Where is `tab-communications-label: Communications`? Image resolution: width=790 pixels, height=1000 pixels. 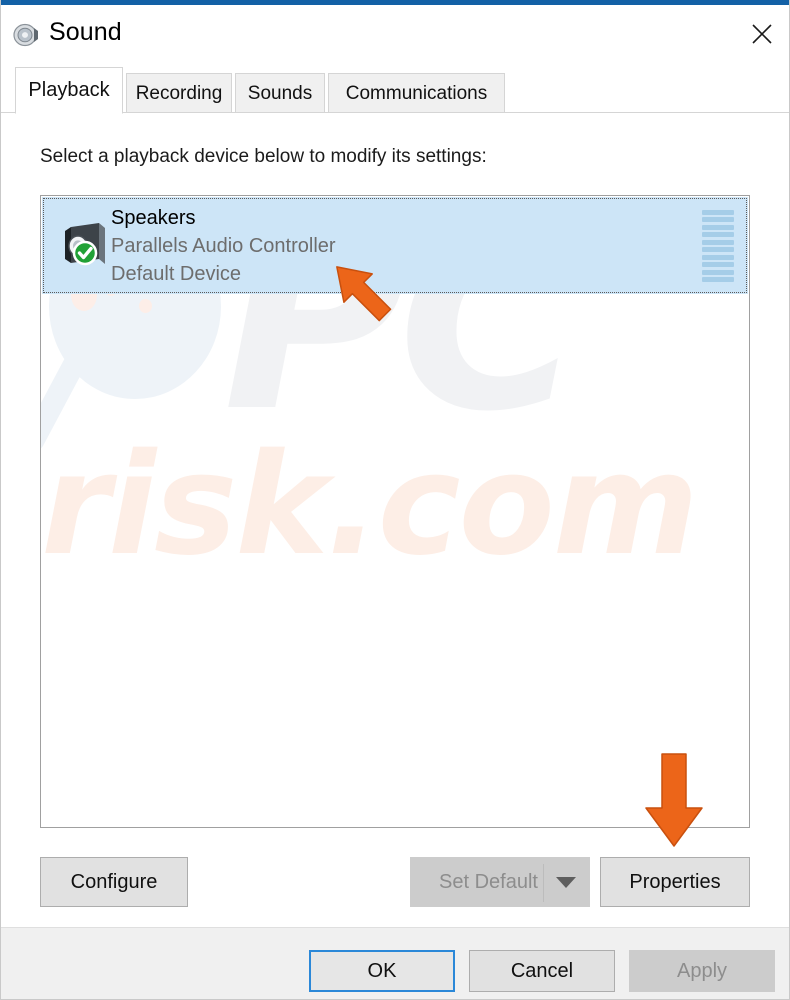 tab-communications-label: Communications is located at coordinates (416, 93).